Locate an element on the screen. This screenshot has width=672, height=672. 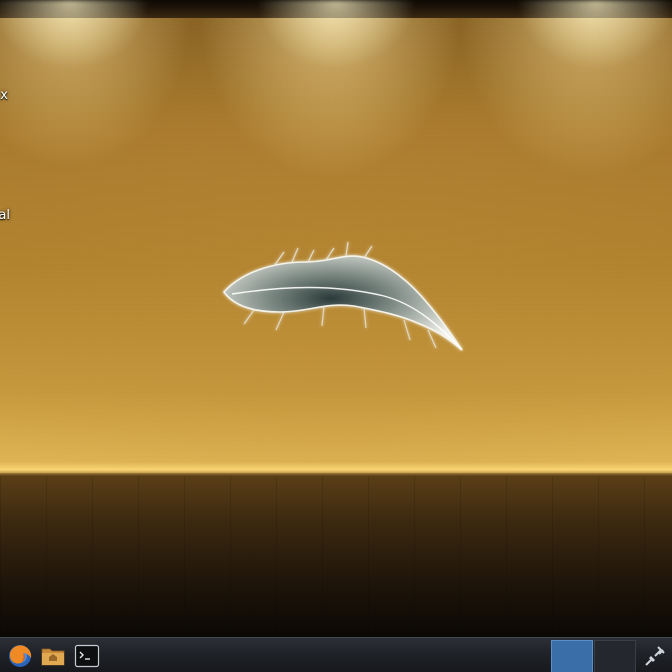
terminal-launcher is located at coordinates (87, 656).